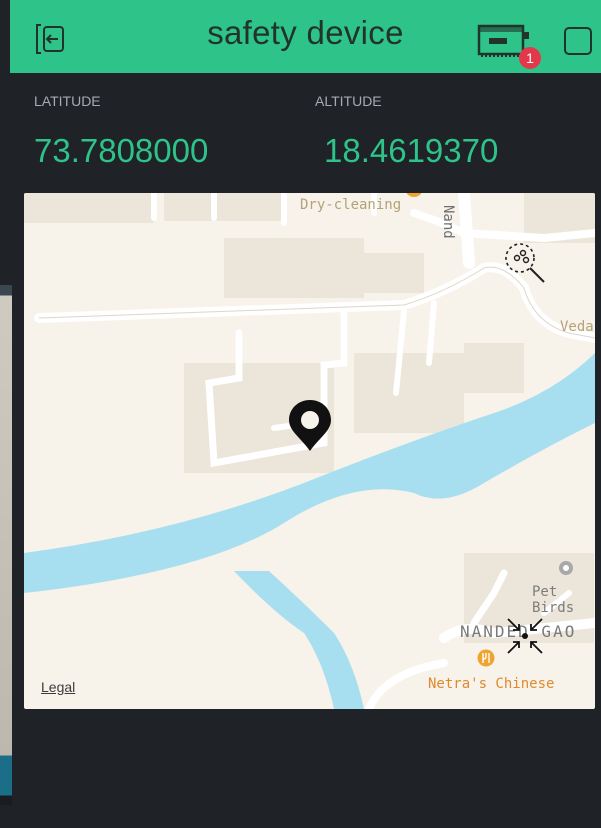  I want to click on restaurant-pin-icon, so click(486, 658).